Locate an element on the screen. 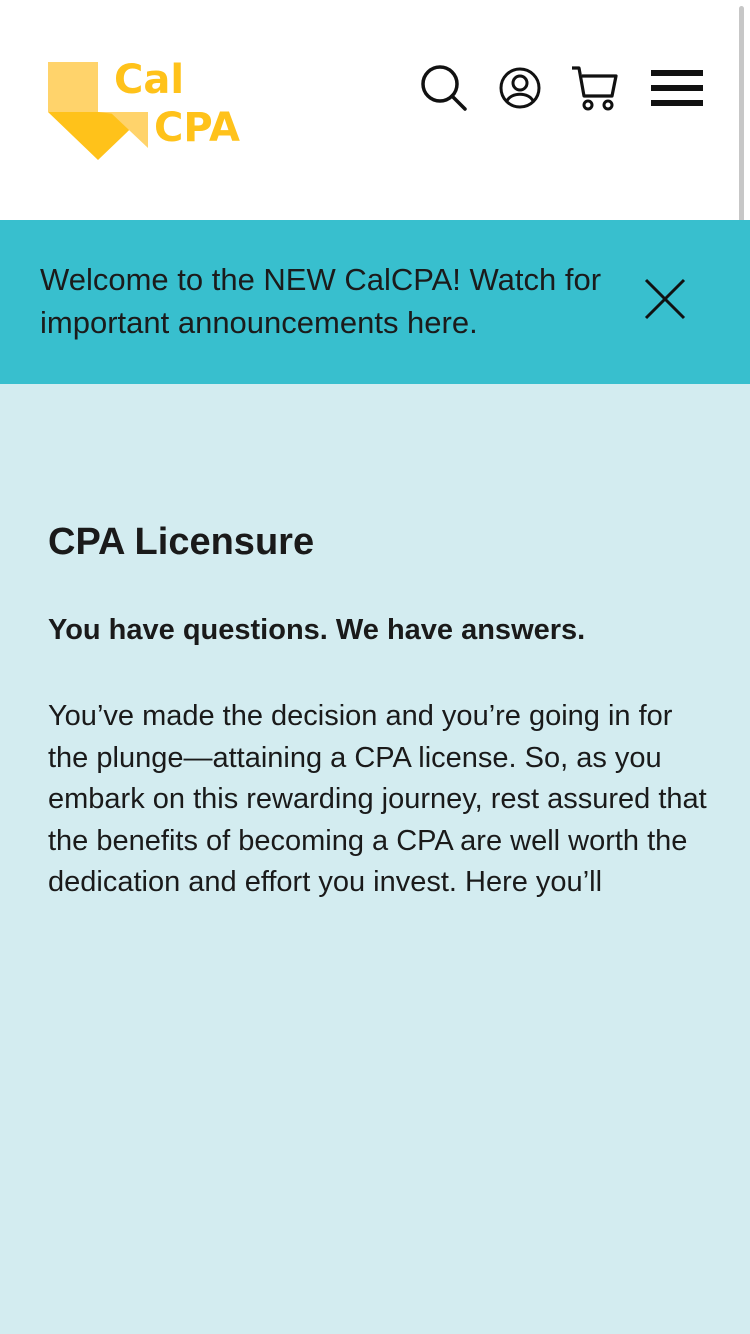 This screenshot has width=750, height=1334. account-icon is located at coordinates (520, 88).